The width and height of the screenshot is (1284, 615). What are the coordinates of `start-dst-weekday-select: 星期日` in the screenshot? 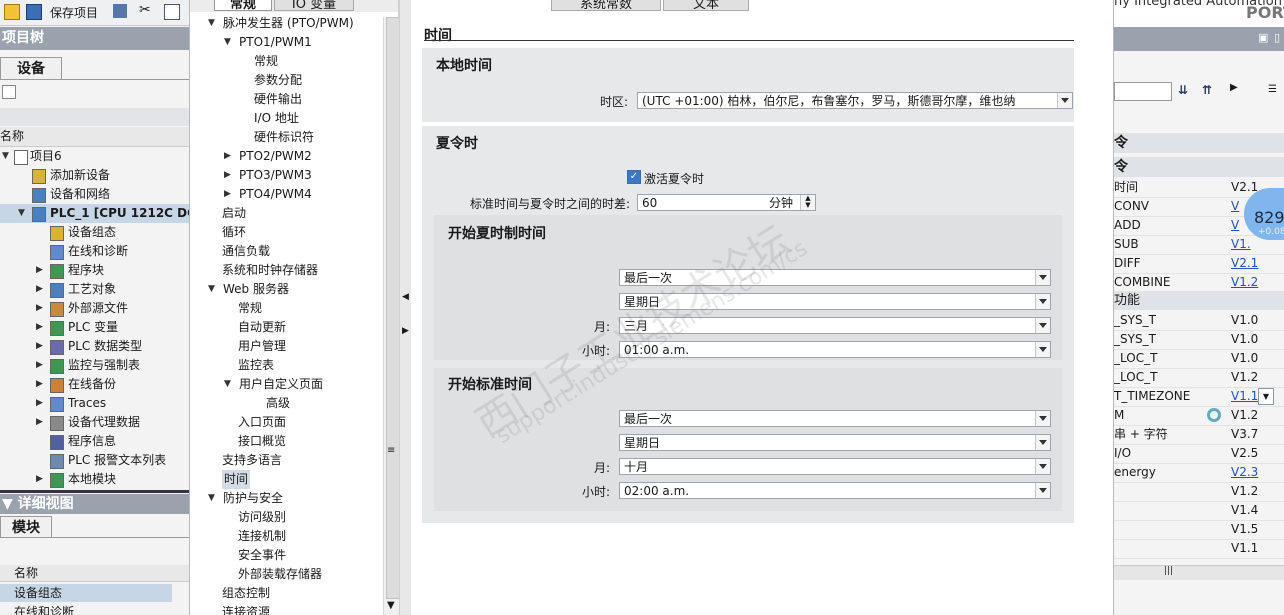 It's located at (835, 301).